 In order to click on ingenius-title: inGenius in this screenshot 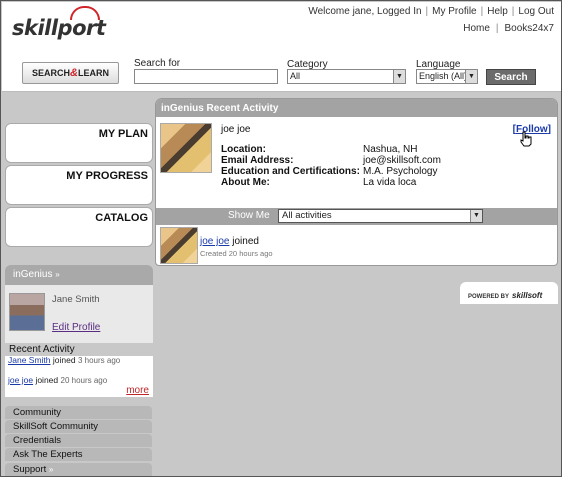, I will do `click(33, 274)`.